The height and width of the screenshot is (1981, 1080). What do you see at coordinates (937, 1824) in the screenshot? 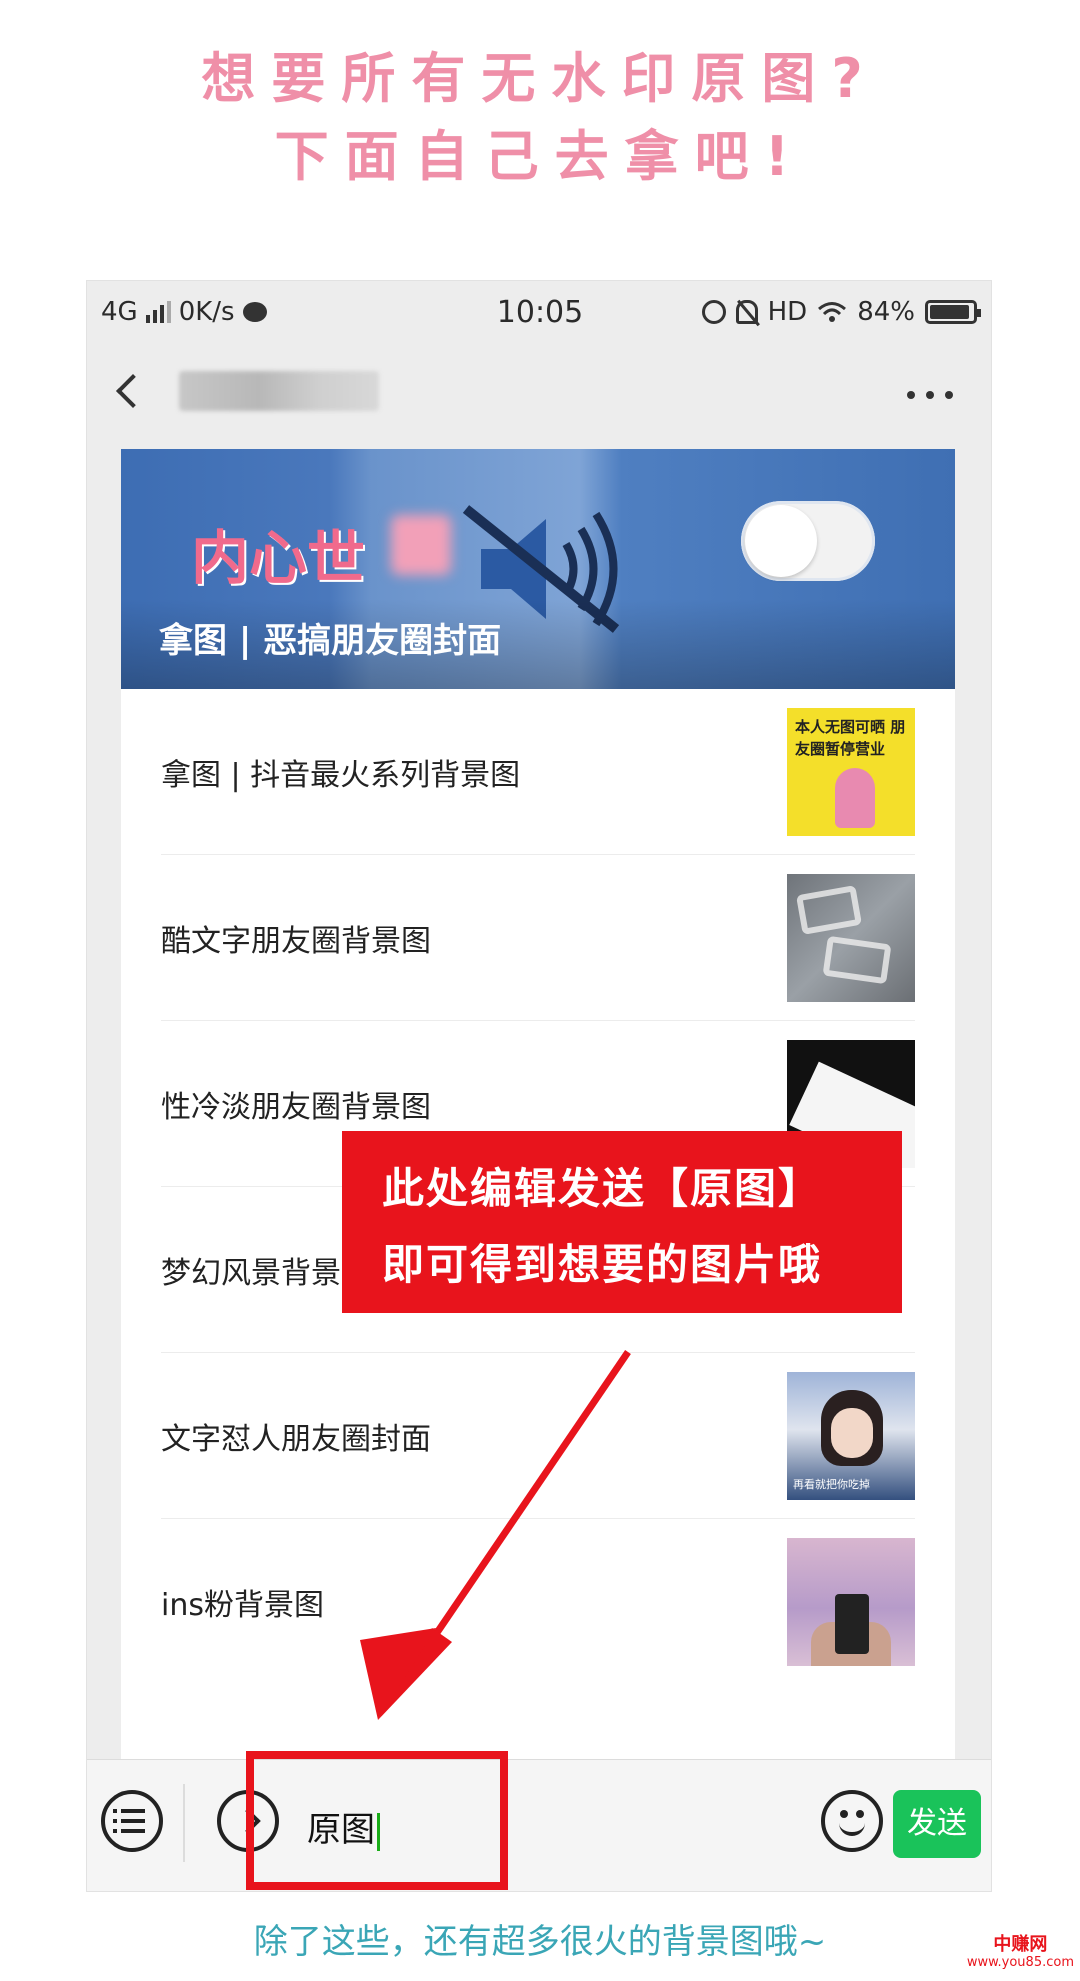
I see `send-button: 发送` at bounding box center [937, 1824].